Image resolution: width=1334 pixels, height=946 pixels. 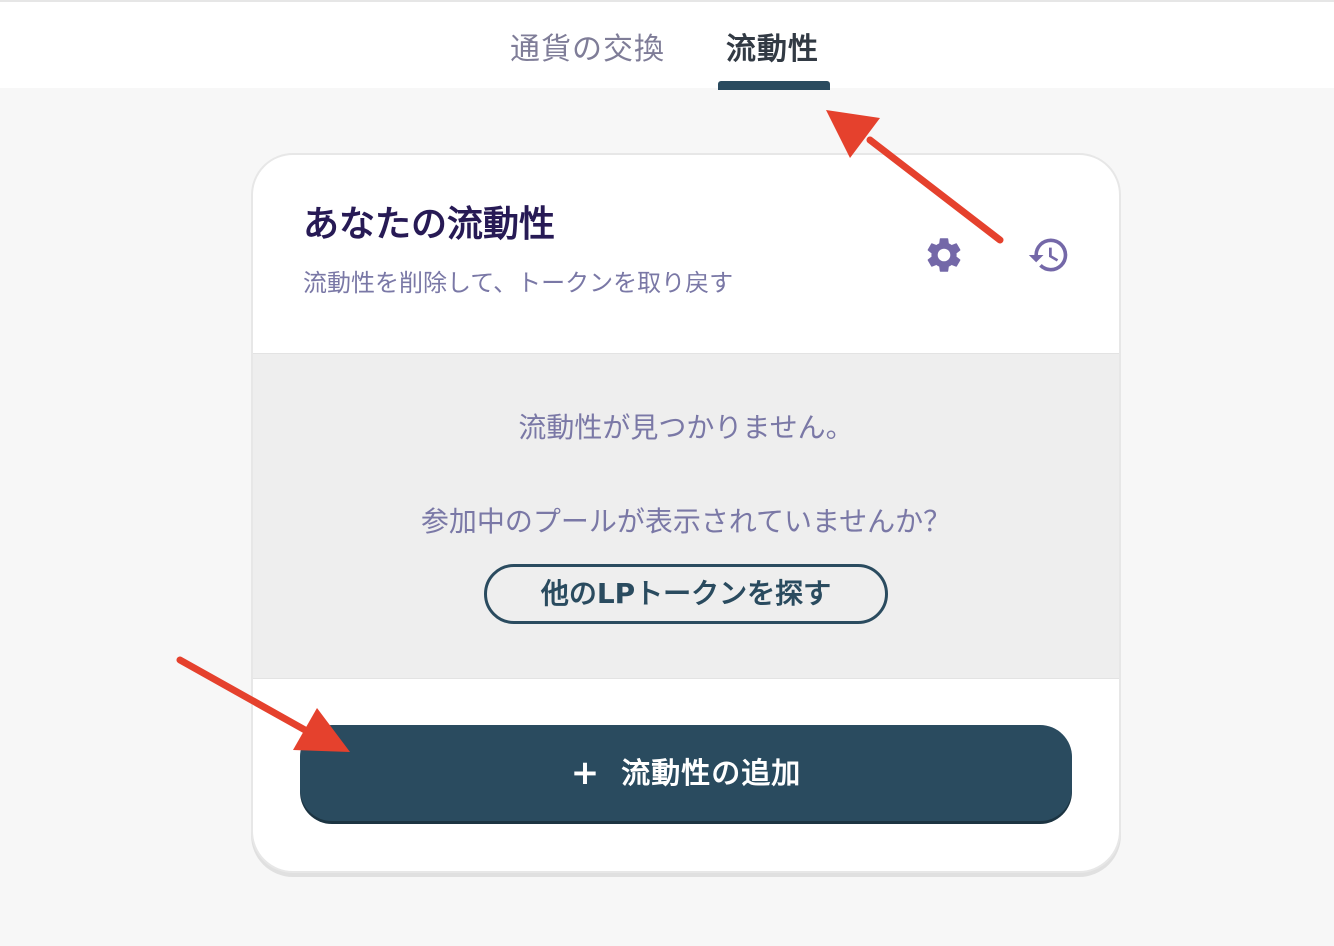 I want to click on gear-icon, so click(x=944, y=255).